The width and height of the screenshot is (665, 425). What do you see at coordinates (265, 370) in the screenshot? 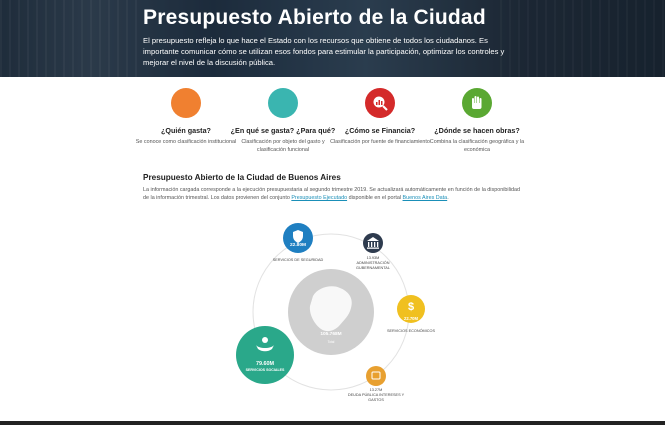
I see `node-label: Servicios Sociales` at bounding box center [265, 370].